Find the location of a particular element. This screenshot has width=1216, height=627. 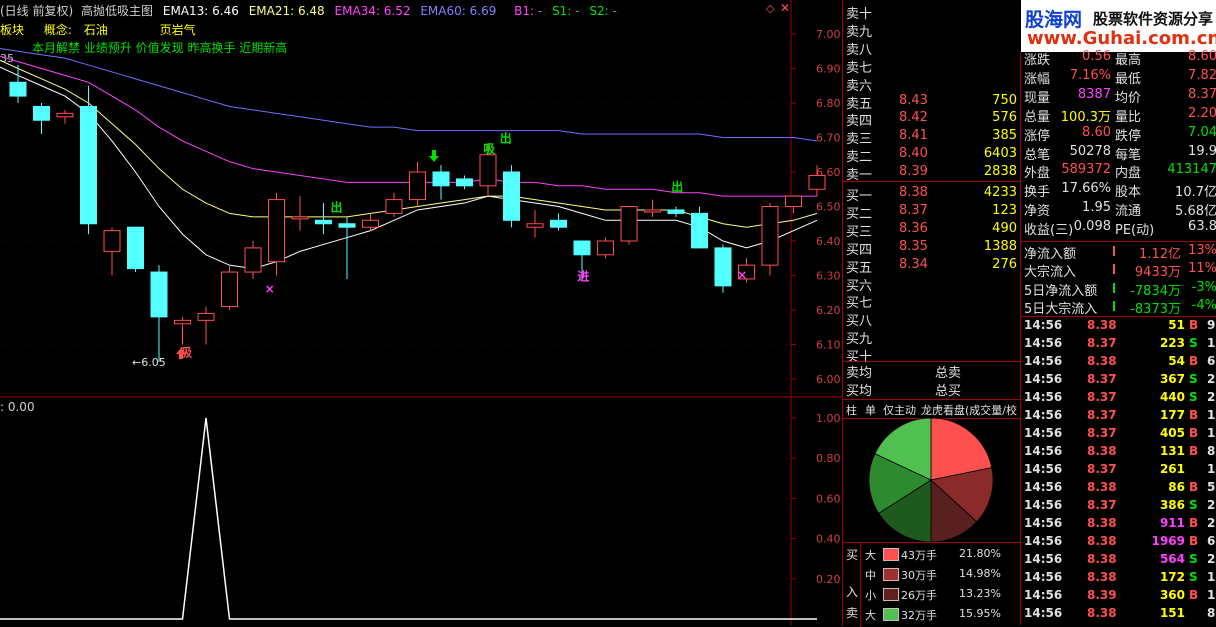

tick-row: 14:56 8.37 223 S 16 is located at coordinates (1118, 344).